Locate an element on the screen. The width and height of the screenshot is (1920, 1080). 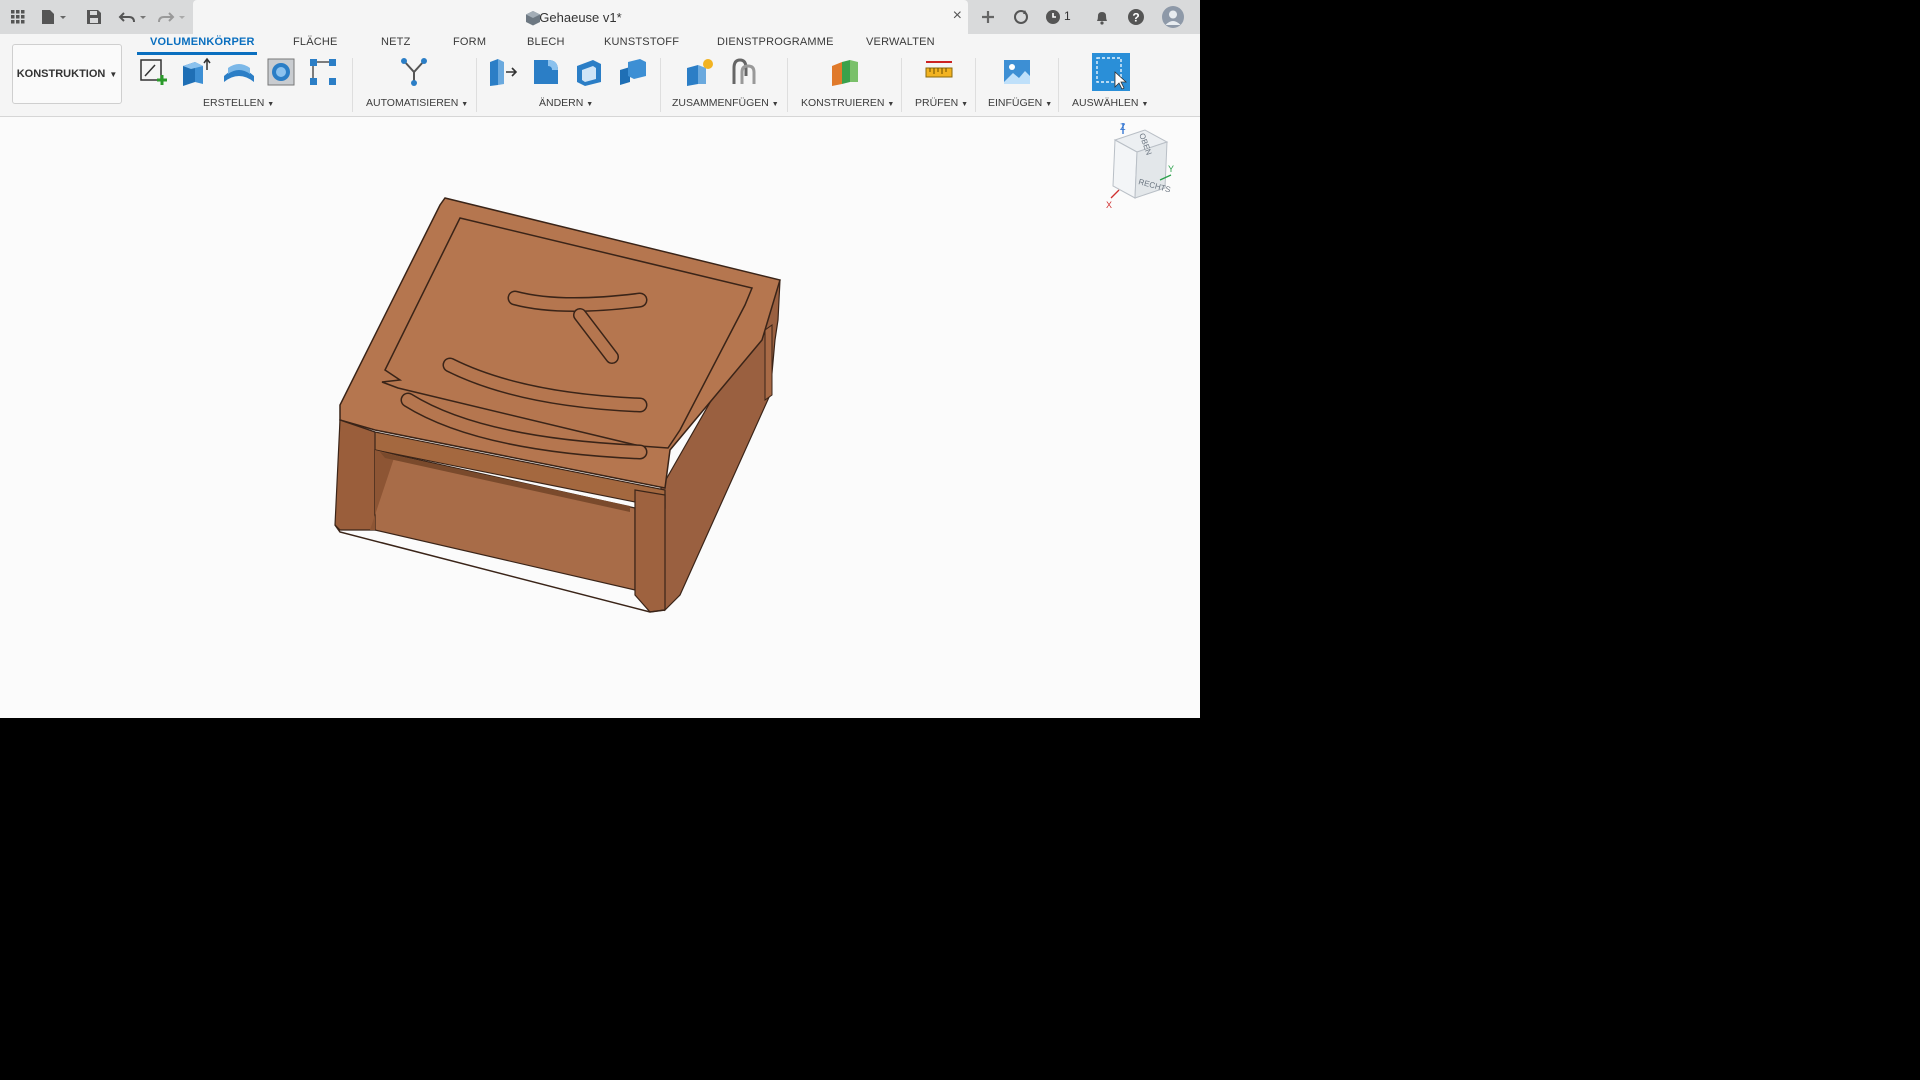
file-menu-icon is located at coordinates (54, 17).